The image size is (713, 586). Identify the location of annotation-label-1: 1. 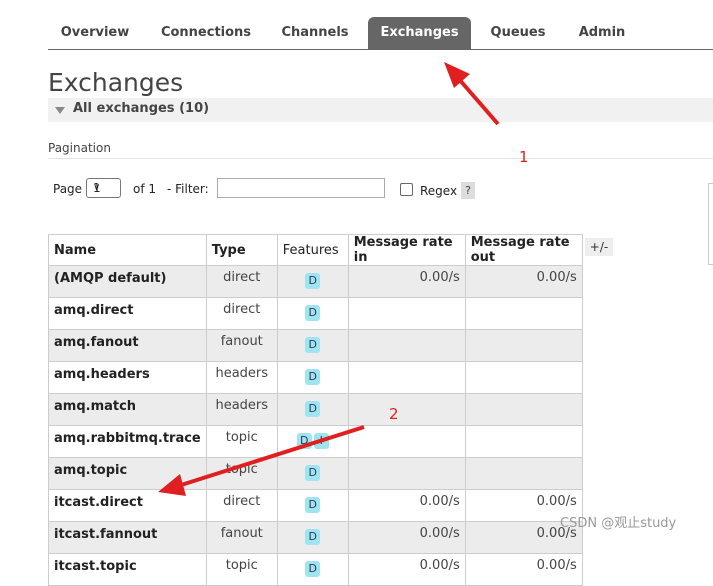
(524, 157).